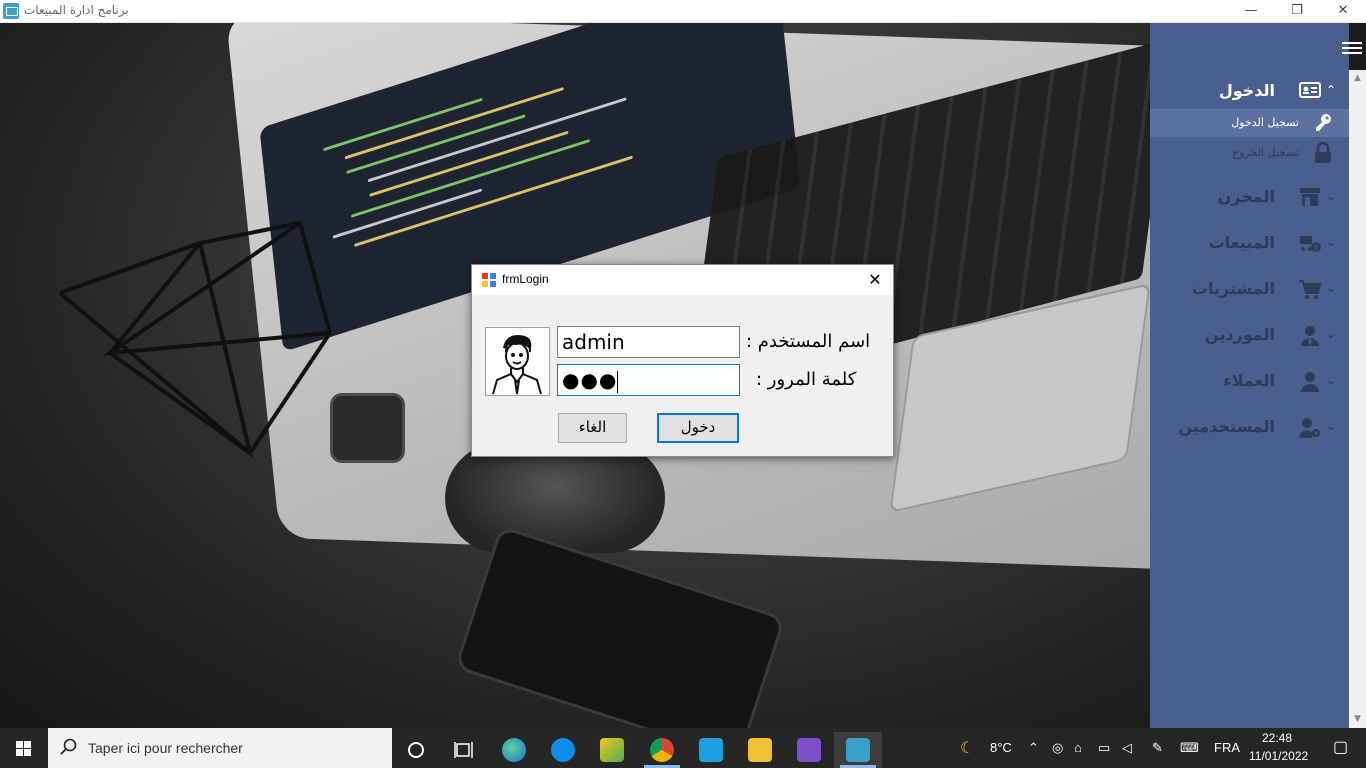 This screenshot has width=1366, height=768. Describe the element at coordinates (1246, 90) in the screenshot. I see `sidebar-item-label: الدخول` at that location.